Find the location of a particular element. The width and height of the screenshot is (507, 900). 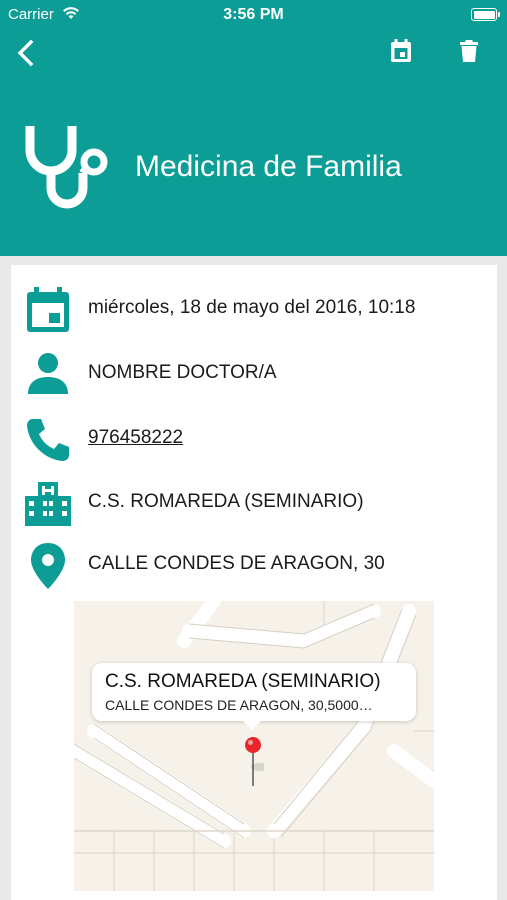

delete-button is located at coordinates (469, 51).